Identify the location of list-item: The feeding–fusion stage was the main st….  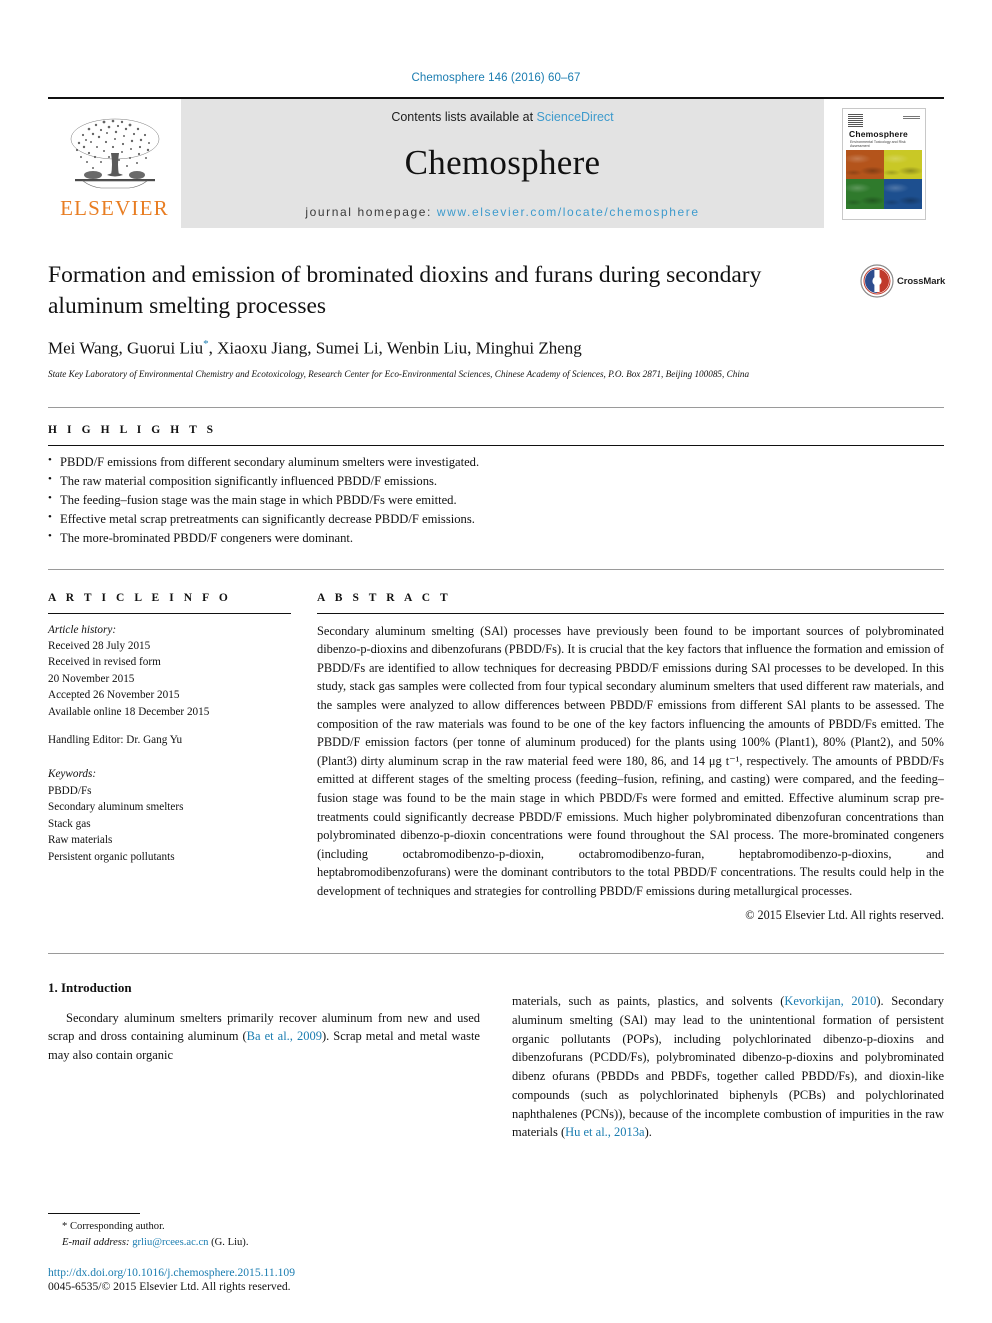
(496, 500).